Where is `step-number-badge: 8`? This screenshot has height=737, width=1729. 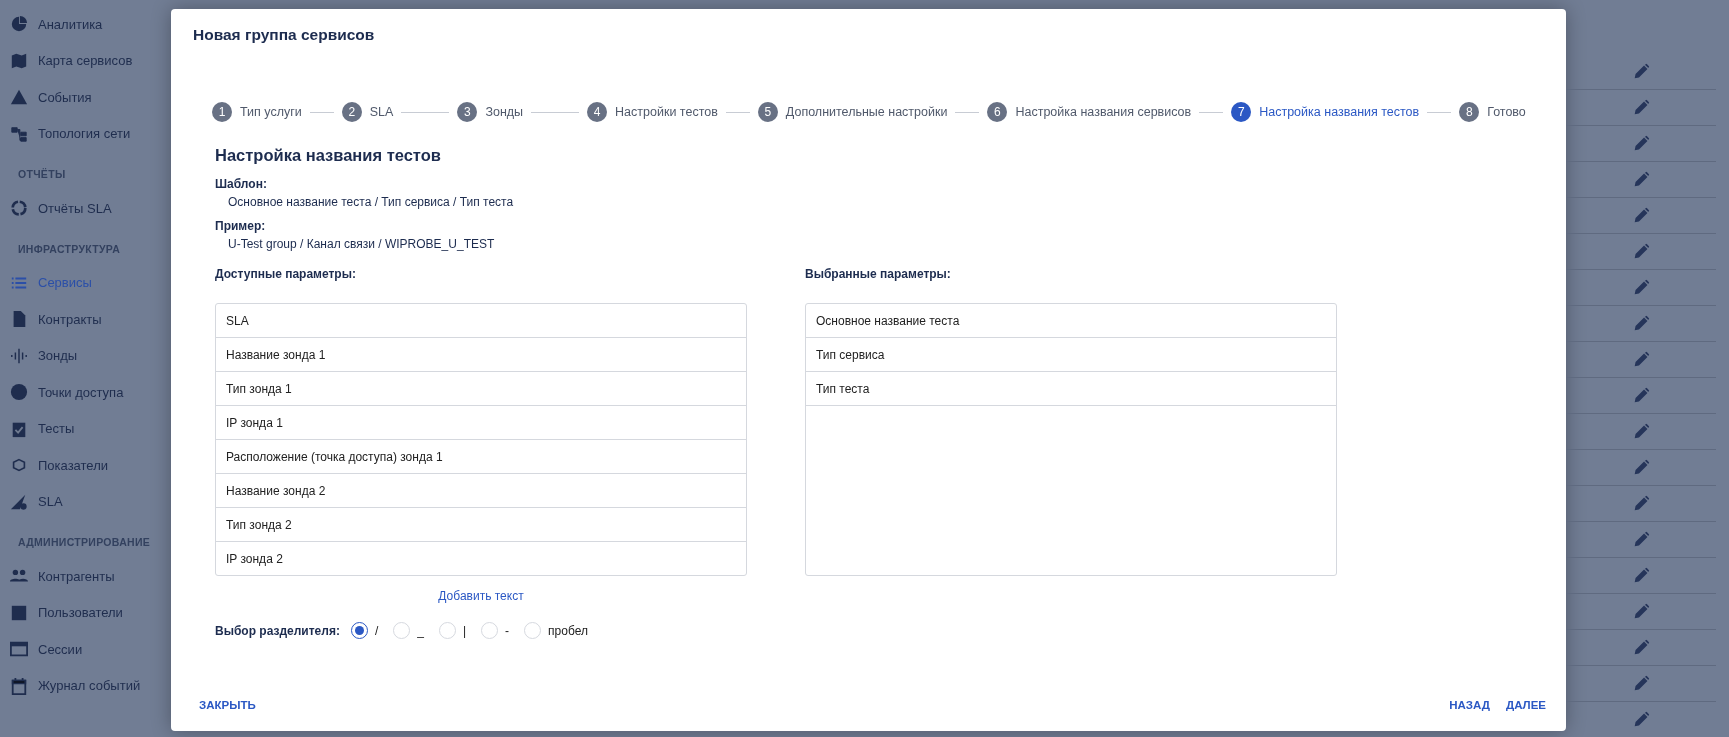 step-number-badge: 8 is located at coordinates (1469, 112).